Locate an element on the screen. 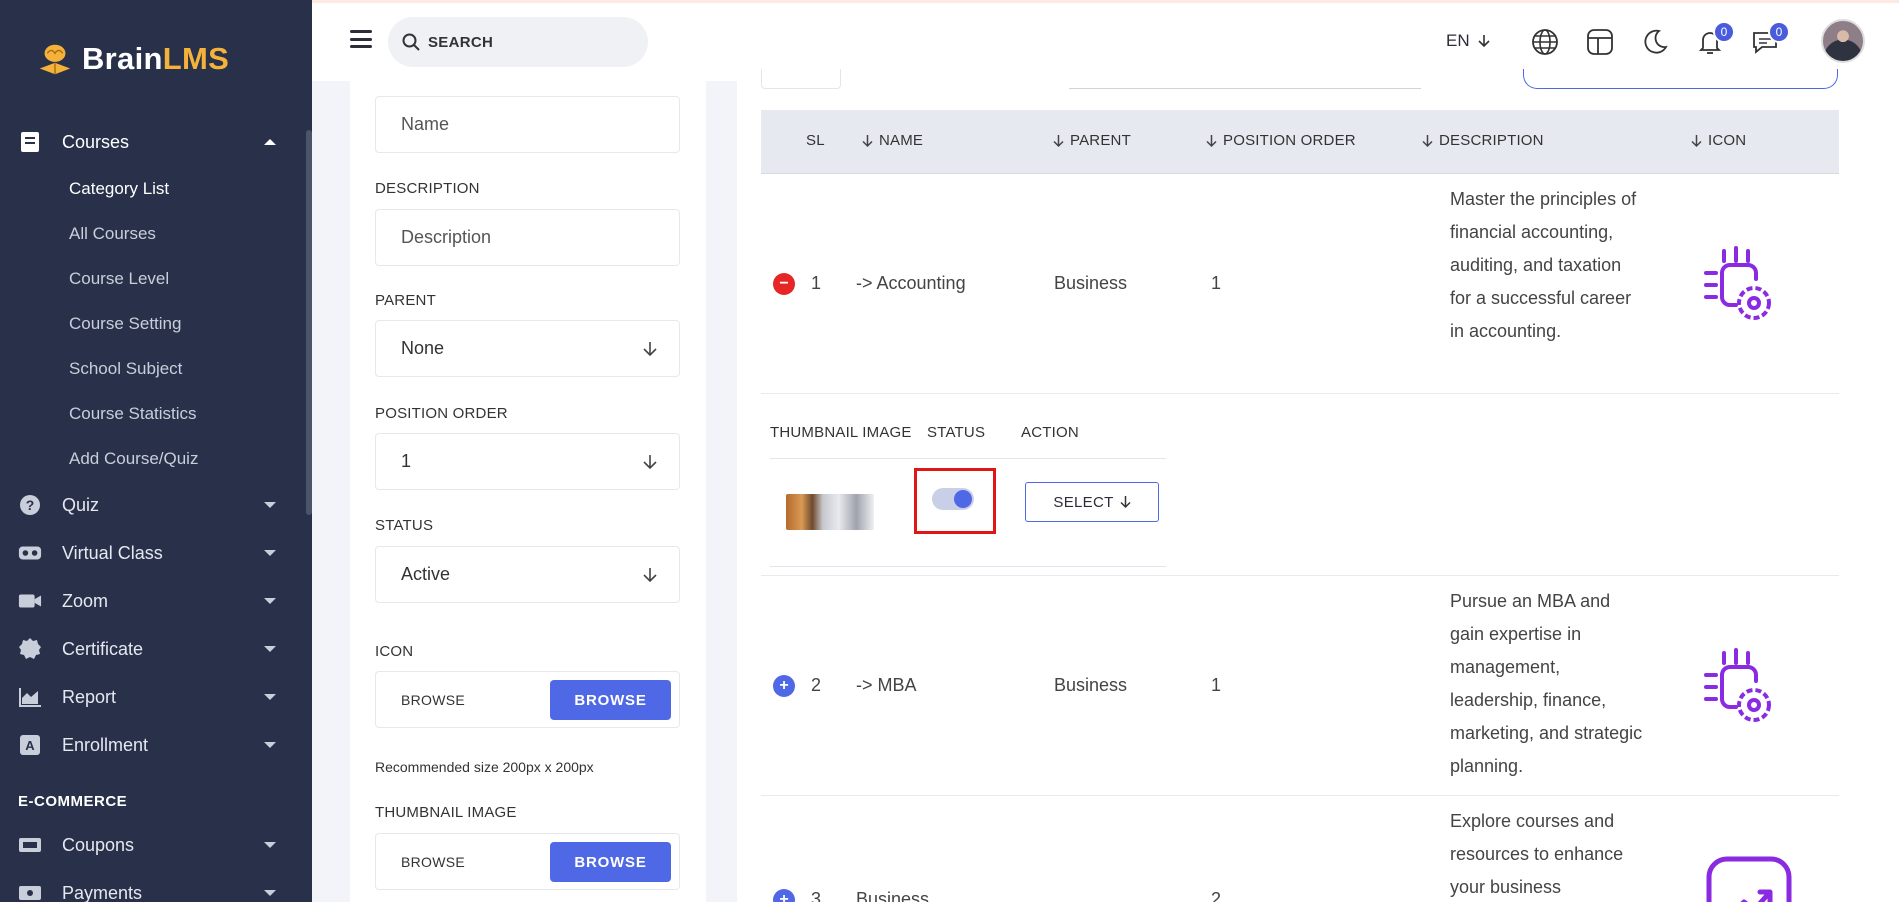 Image resolution: width=1899 pixels, height=902 pixels. messages-count-badge: 0 is located at coordinates (1779, 32).